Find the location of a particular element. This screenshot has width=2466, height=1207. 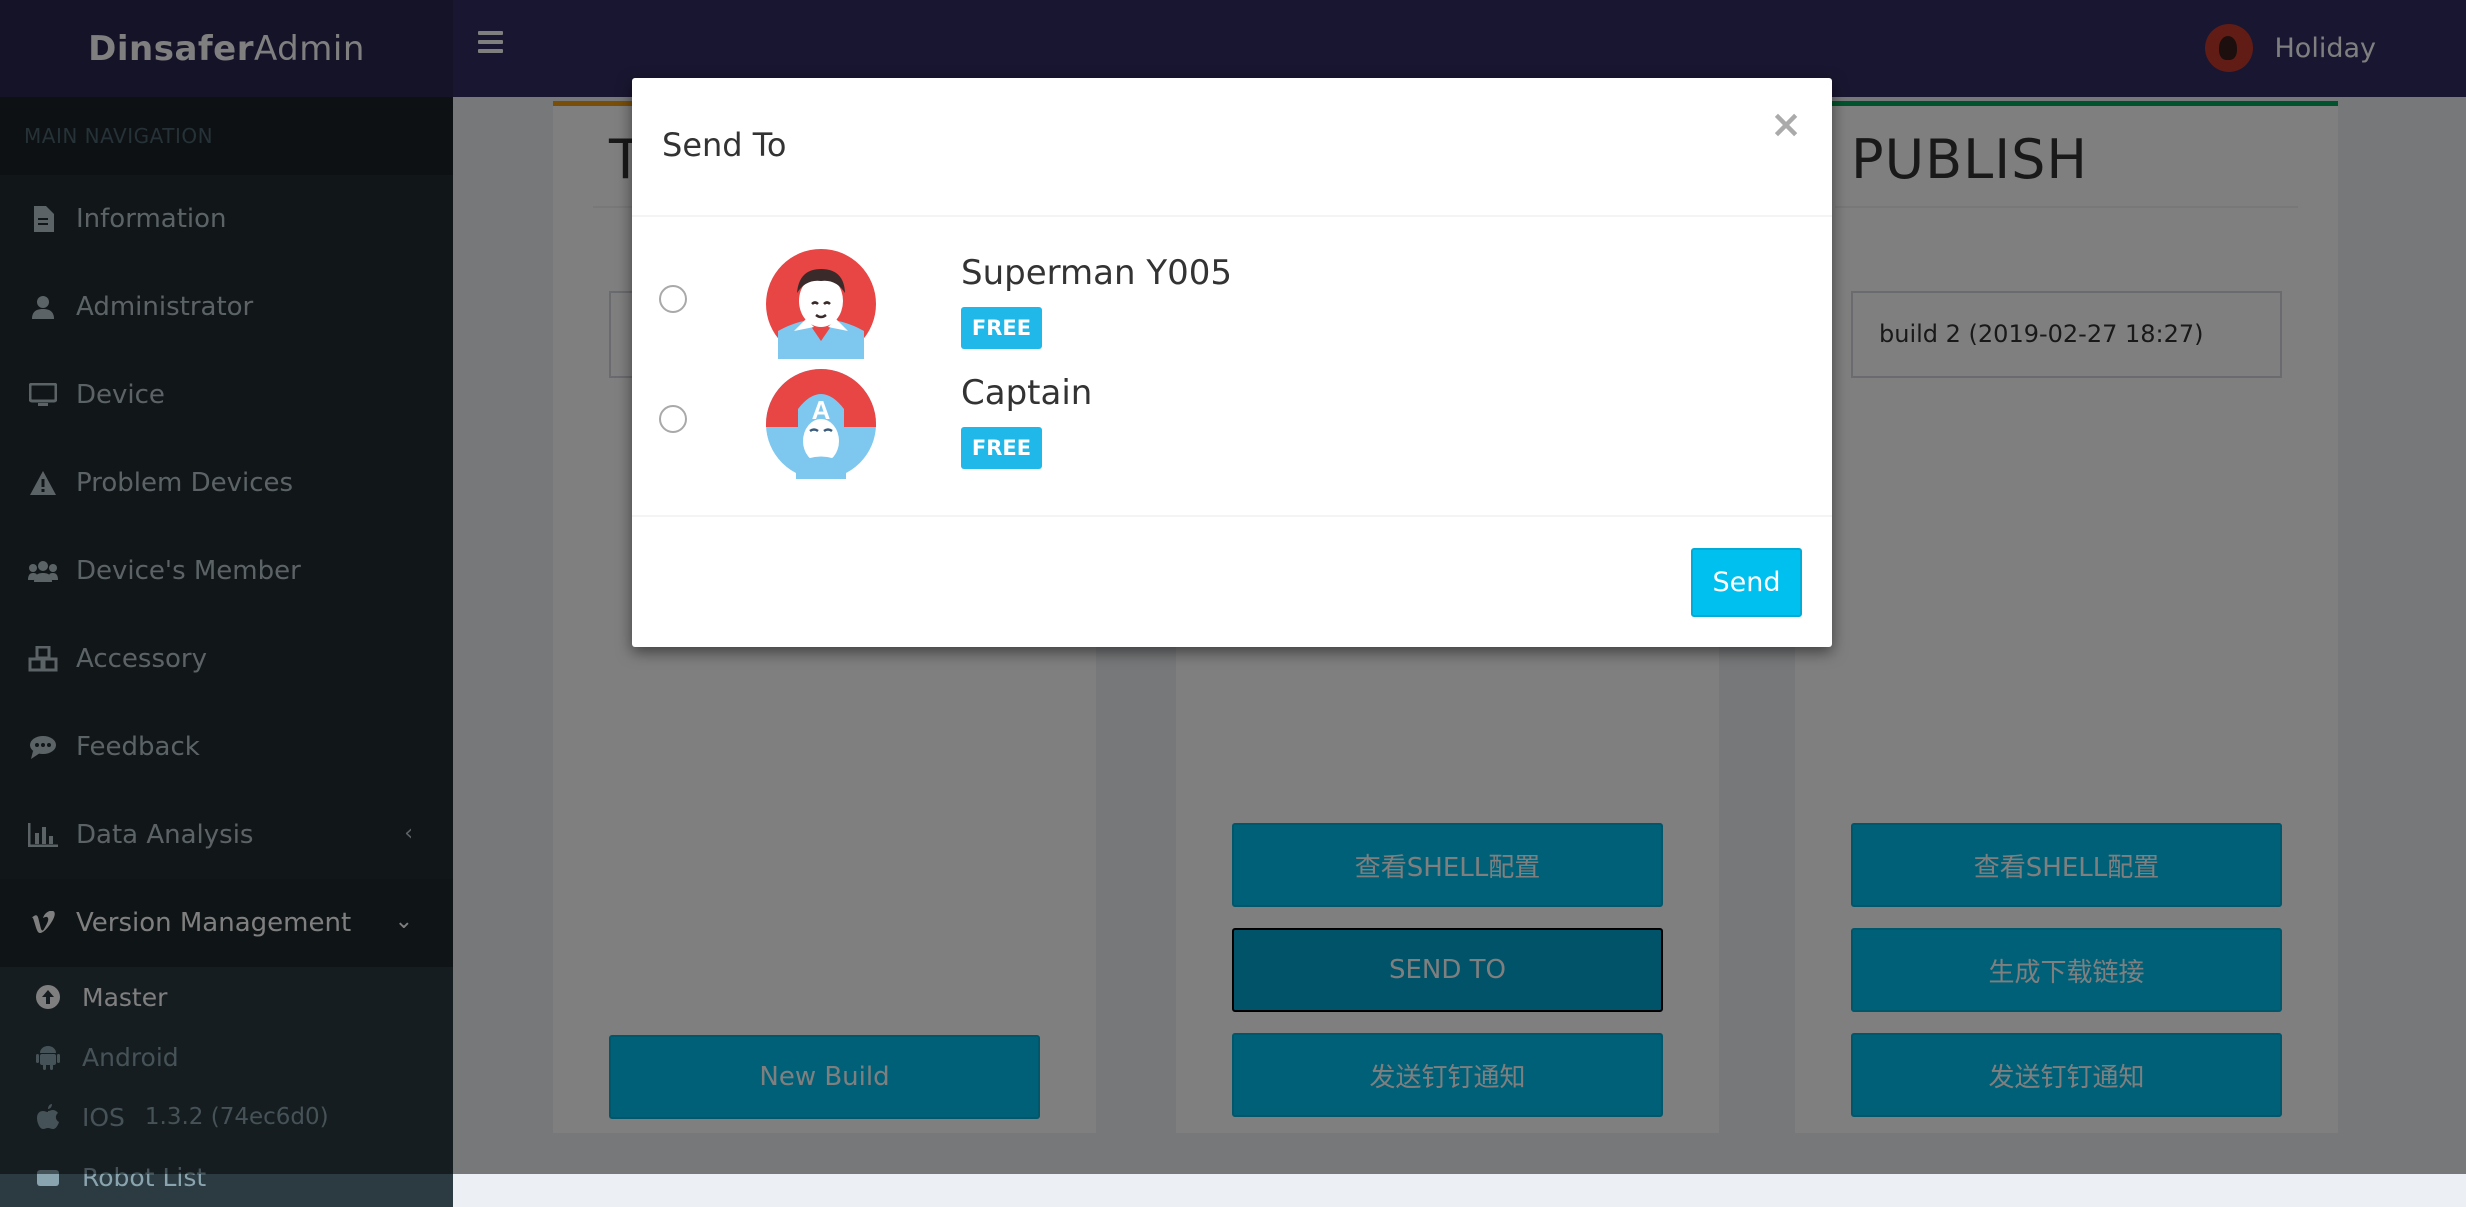

member-option-superman: Superman Y005 FREE is located at coordinates (1232, 309).